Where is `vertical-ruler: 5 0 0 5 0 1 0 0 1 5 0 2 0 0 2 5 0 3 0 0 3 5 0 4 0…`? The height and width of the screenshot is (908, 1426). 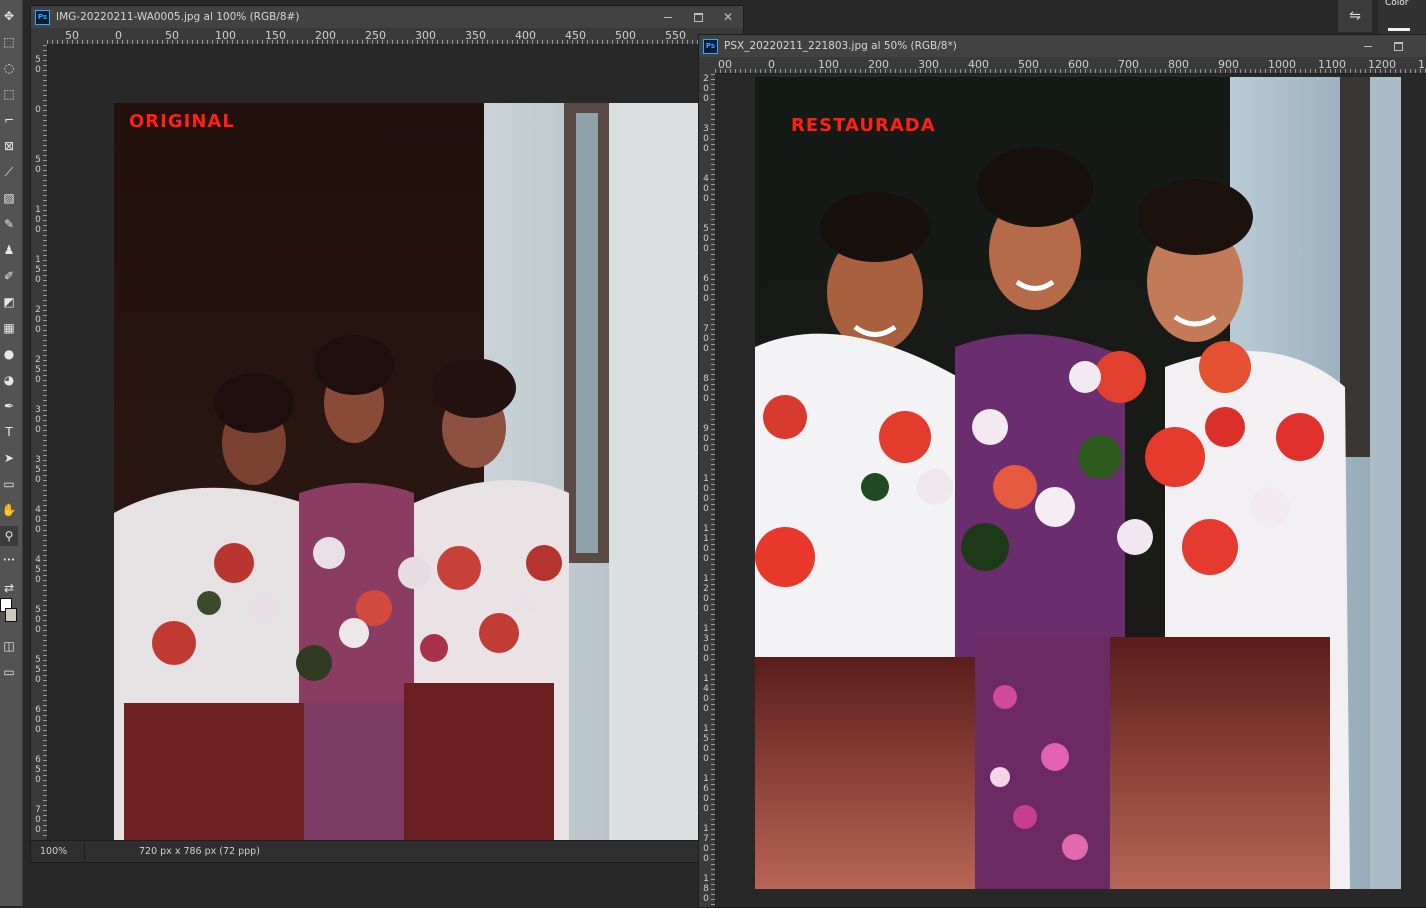 vertical-ruler: 5 0 0 5 0 1 0 0 1 5 0 2 0 0 2 5 0 3 0 0 3 5 0 4 0… is located at coordinates (39, 442).